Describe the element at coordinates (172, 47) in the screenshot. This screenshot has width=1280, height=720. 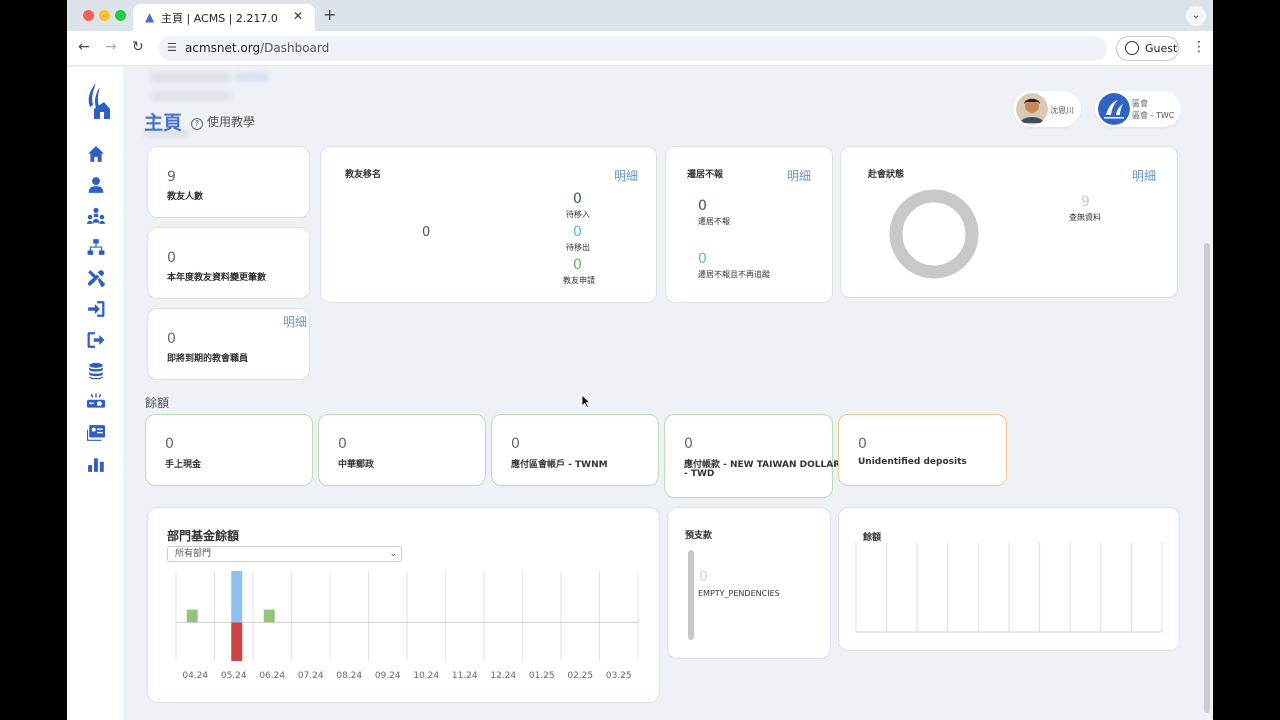
I see `site-settings-icon: ☰` at that location.